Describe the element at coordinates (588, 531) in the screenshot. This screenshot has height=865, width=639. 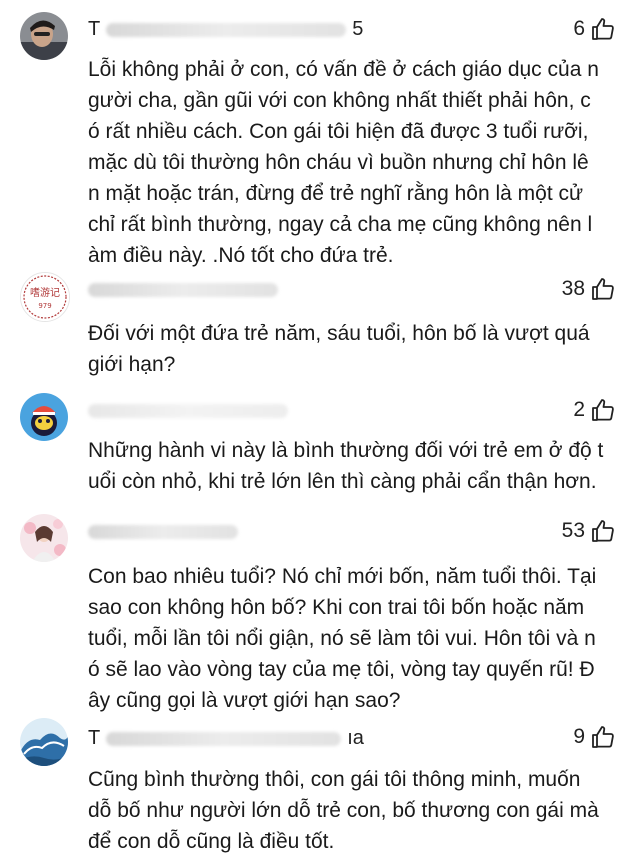
I see `like-button: 53` at that location.